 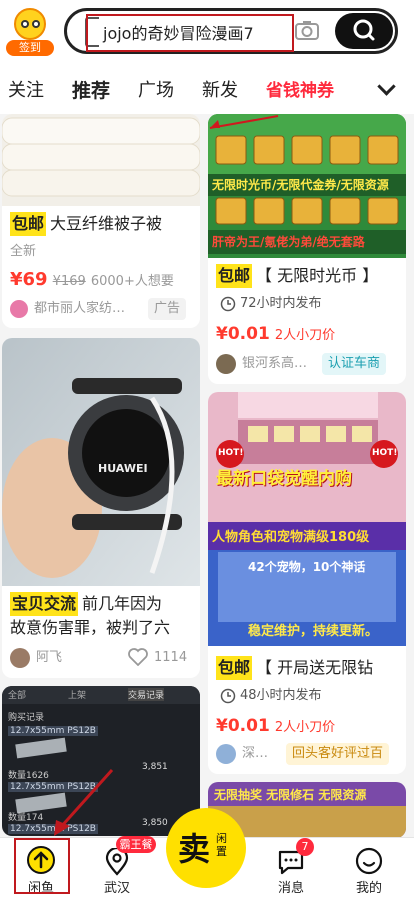 I want to click on annotation-box-nav, so click(x=42, y=866).